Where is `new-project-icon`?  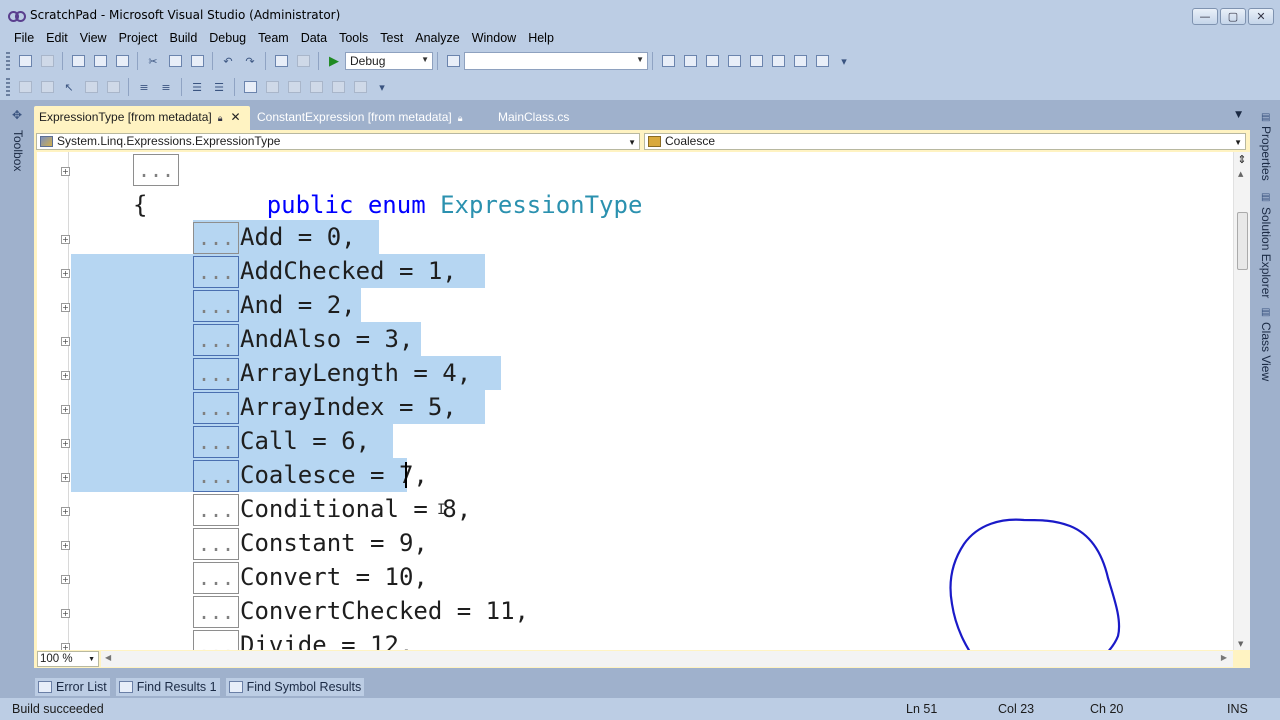 new-project-icon is located at coordinates (25, 61).